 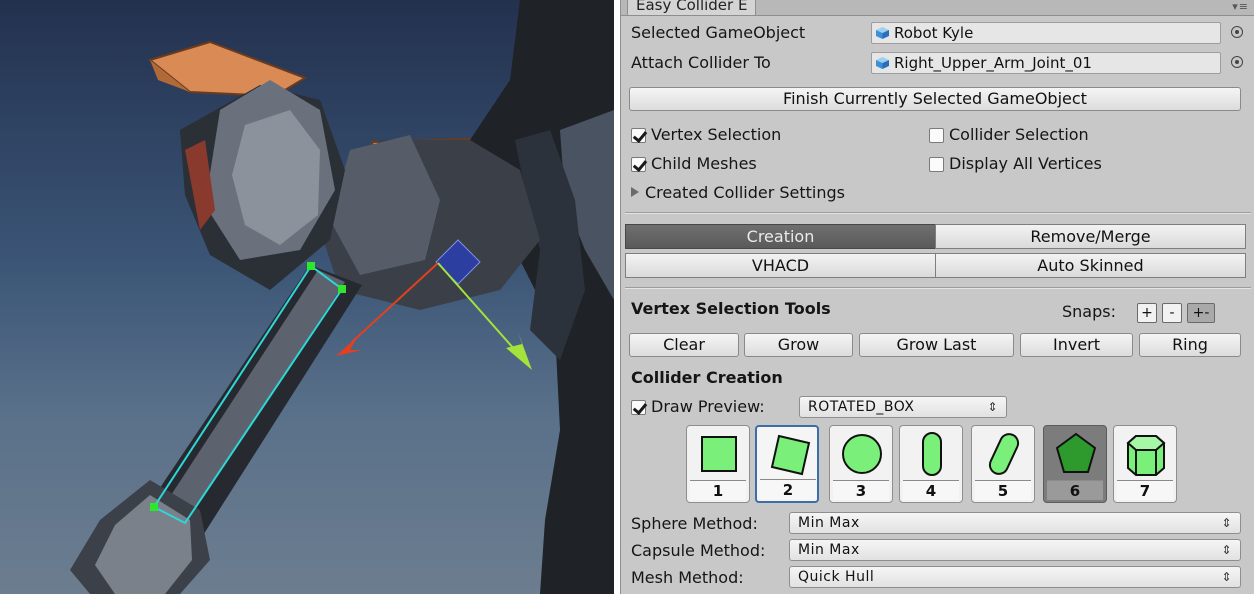 What do you see at coordinates (931, 490) in the screenshot?
I see `tile-number: 4` at bounding box center [931, 490].